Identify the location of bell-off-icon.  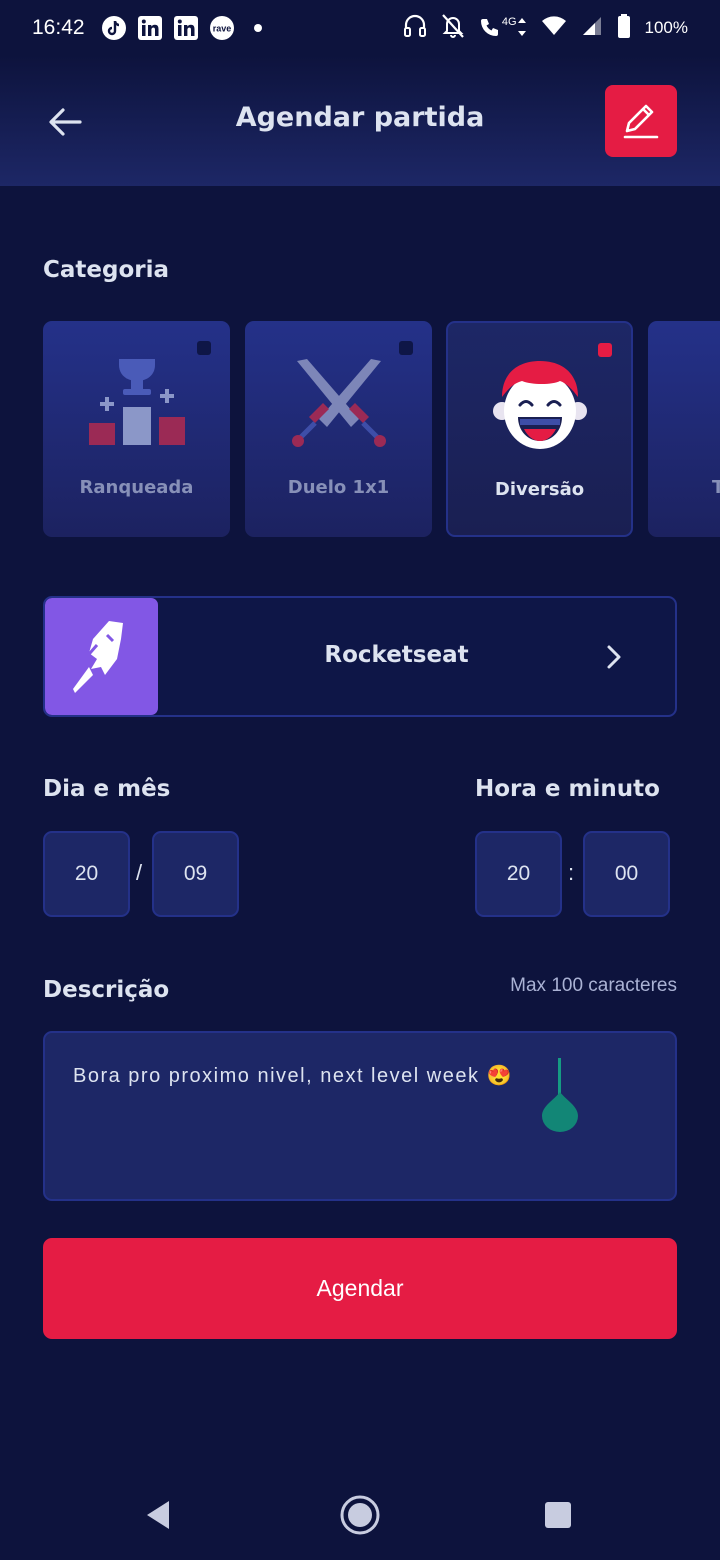
(453, 28).